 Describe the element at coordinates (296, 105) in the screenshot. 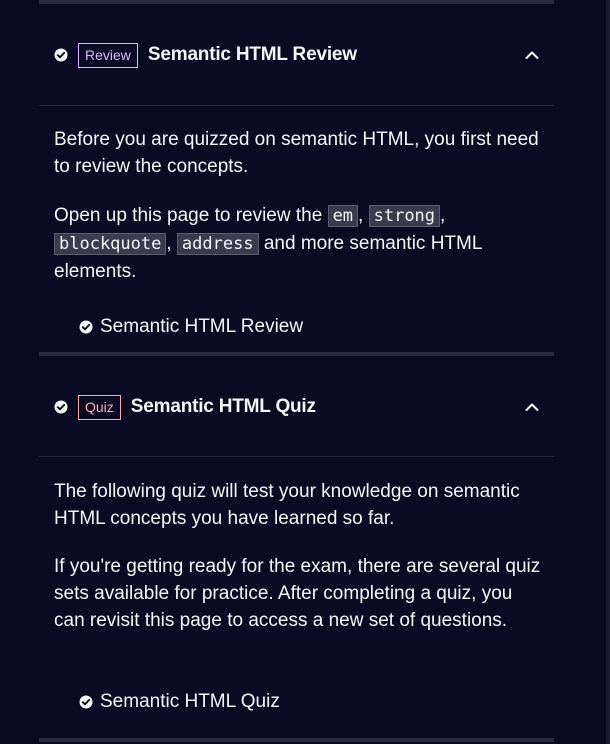

I see `review-header-divider` at that location.